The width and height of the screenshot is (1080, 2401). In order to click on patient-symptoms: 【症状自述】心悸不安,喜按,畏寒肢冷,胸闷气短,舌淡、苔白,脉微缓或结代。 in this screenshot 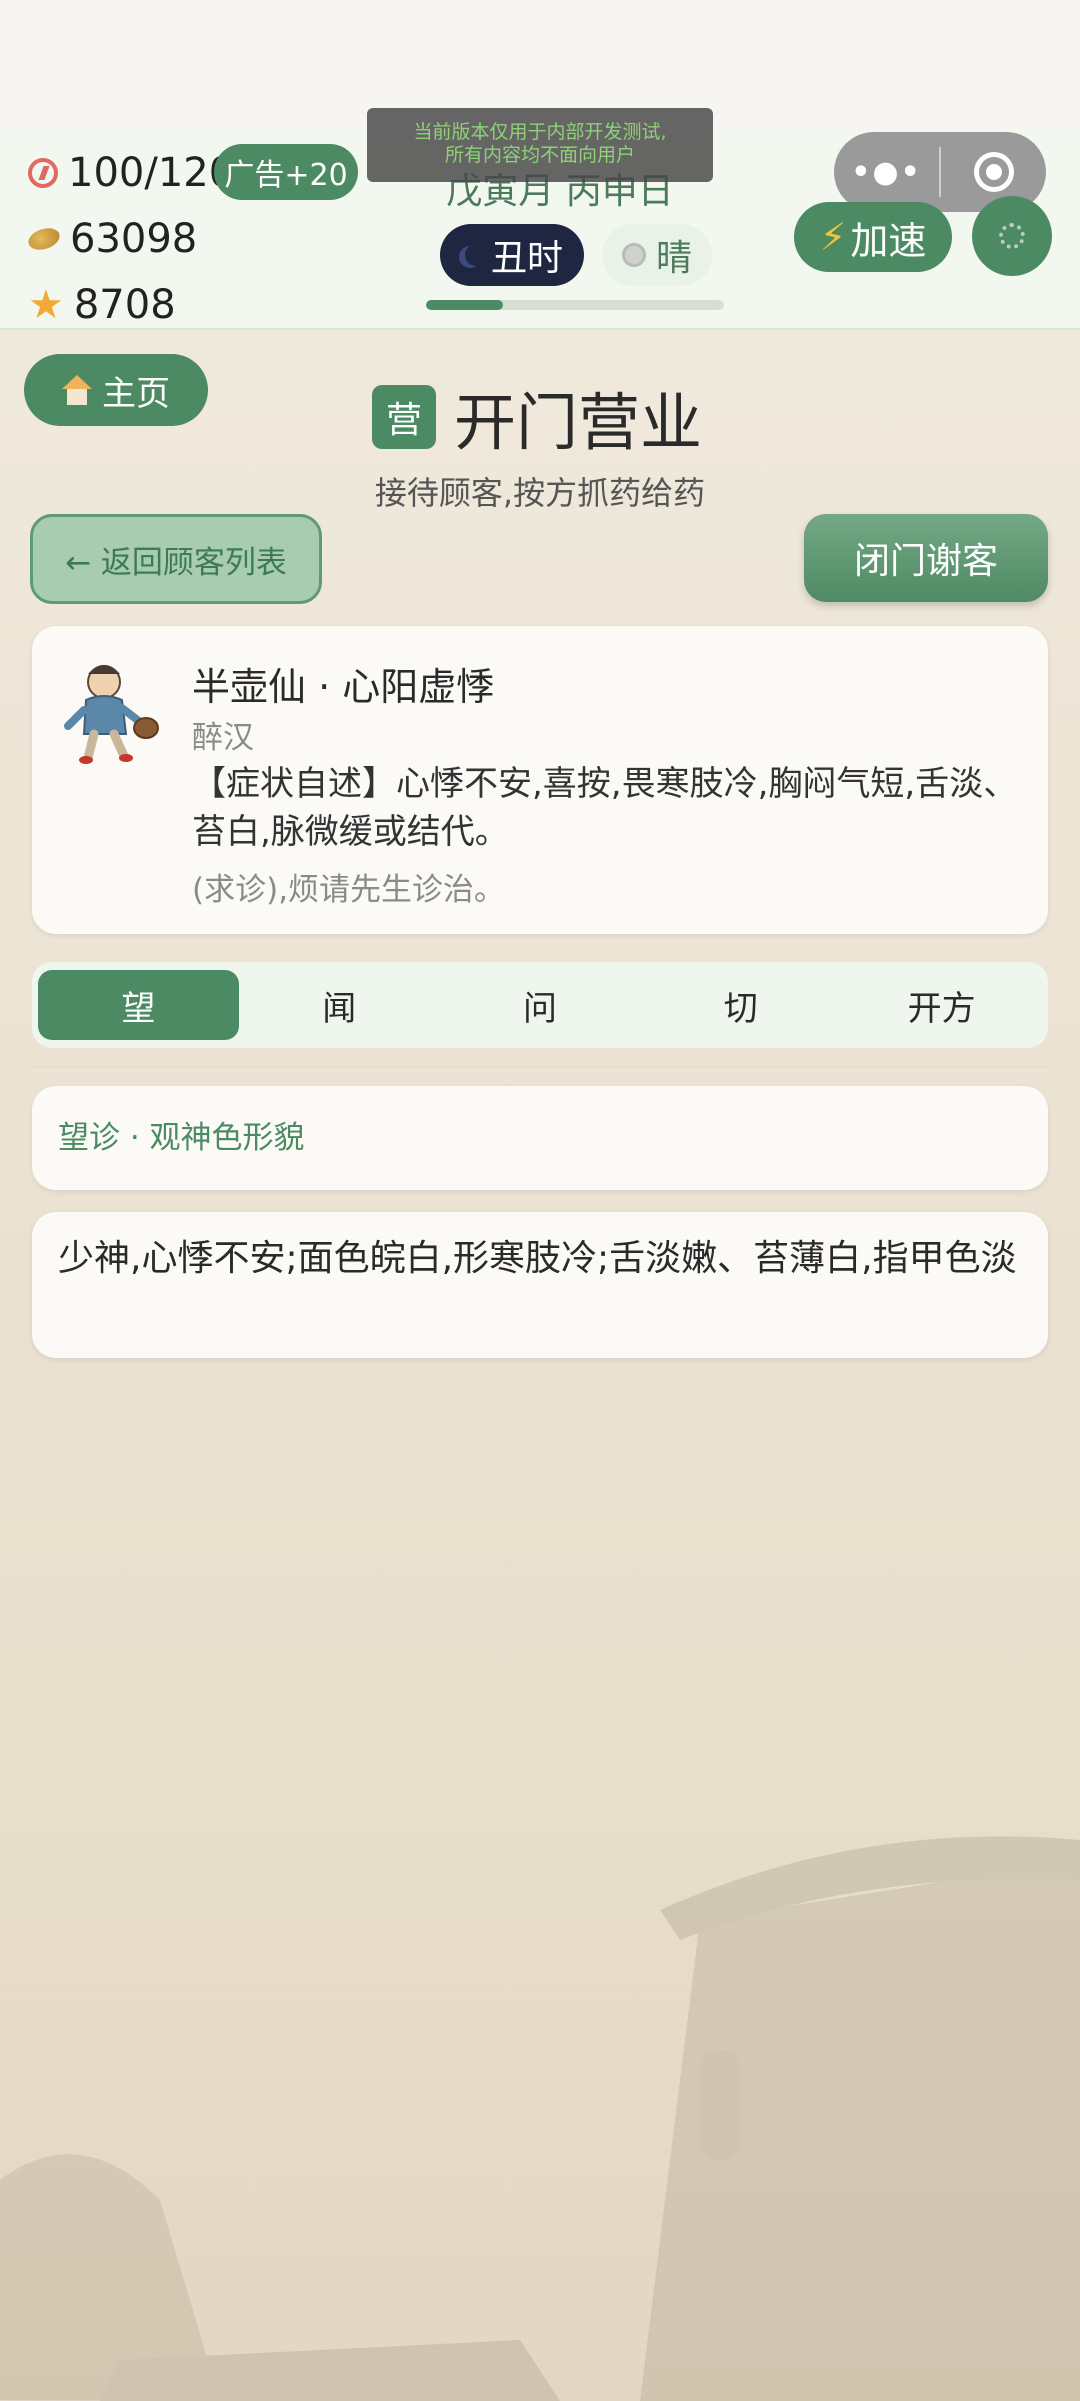, I will do `click(605, 808)`.